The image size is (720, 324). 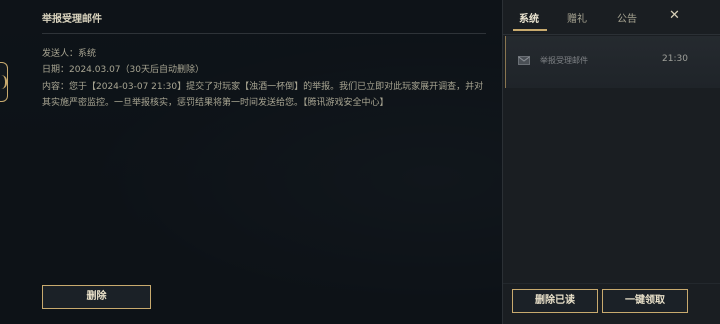 What do you see at coordinates (612, 62) in the screenshot?
I see `list-item: 举报受理邮件 21:30` at bounding box center [612, 62].